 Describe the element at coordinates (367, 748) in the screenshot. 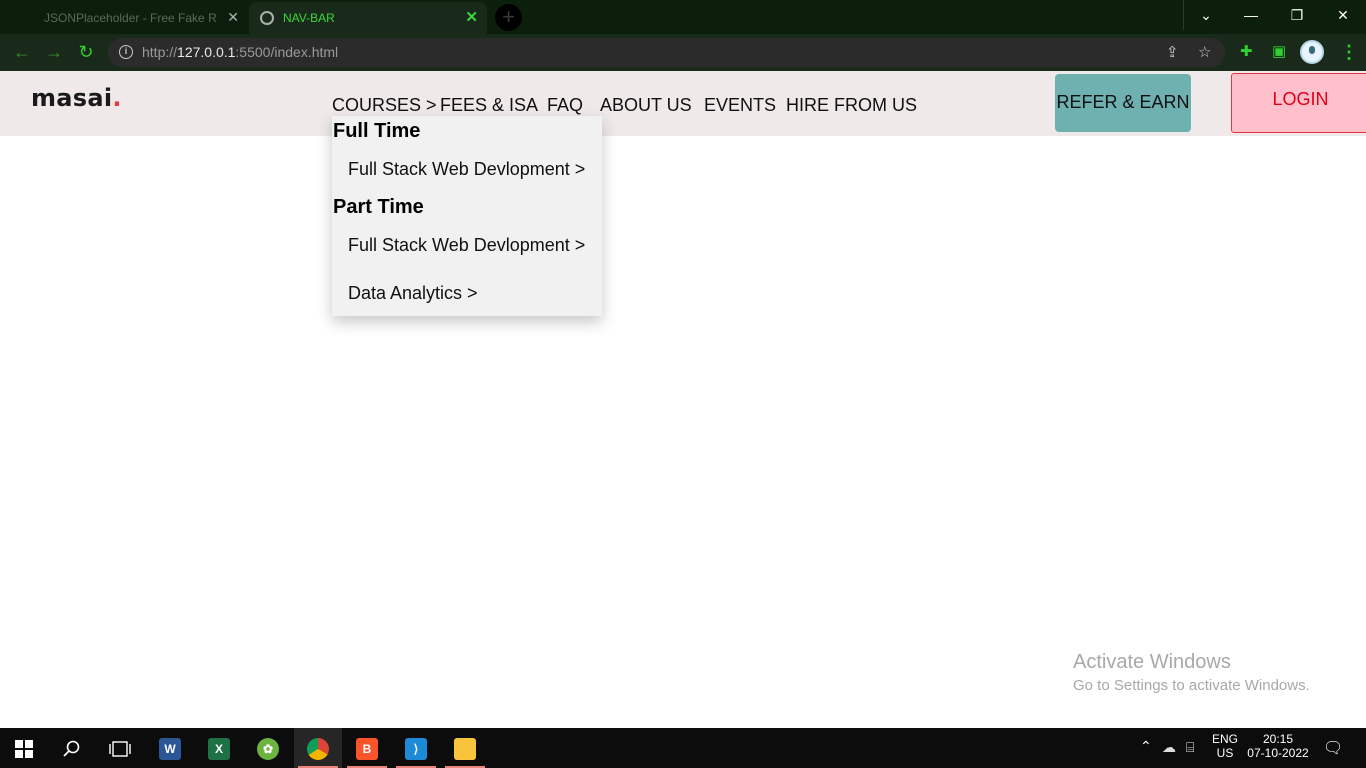

I see `brave-app-icon: B` at that location.